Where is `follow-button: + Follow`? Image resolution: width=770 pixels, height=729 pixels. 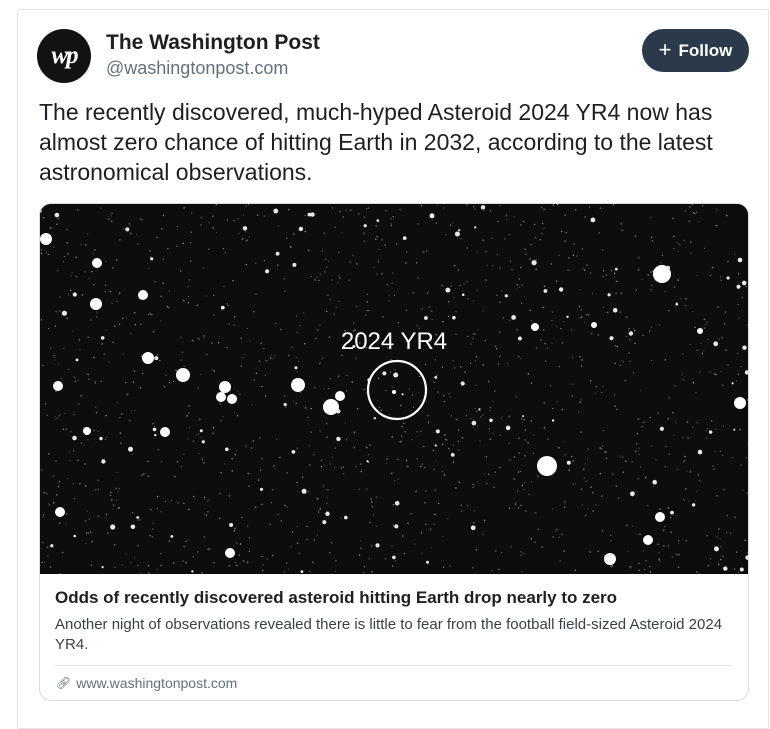 follow-button: + Follow is located at coordinates (695, 50).